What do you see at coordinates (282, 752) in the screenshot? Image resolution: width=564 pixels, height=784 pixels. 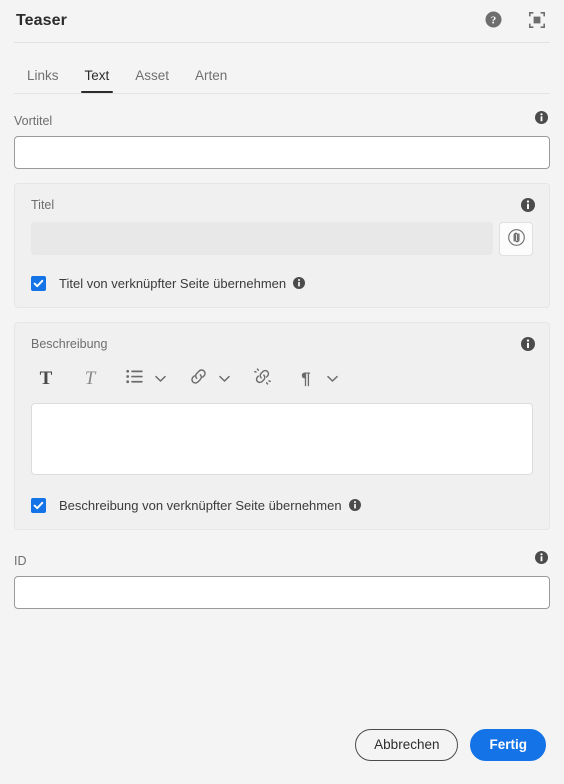 I see `dialog-footer: Abbrechen Fertig` at bounding box center [282, 752].